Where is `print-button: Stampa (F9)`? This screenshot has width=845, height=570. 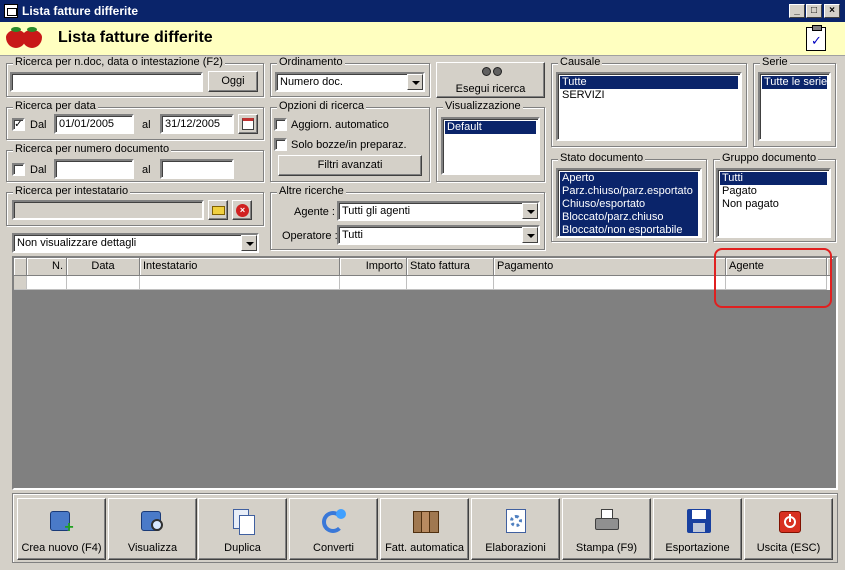
print-button: Stampa (F9) is located at coordinates (606, 529).